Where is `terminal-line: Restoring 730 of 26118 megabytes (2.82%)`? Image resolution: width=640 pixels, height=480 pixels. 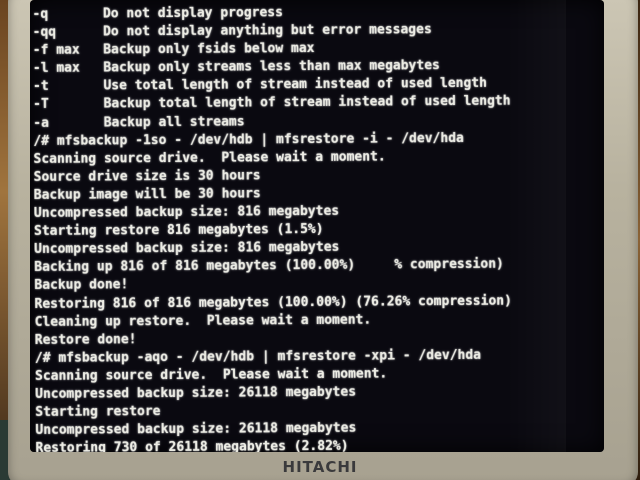 terminal-line: Restoring 730 of 26118 megabytes (2.82%) is located at coordinates (192, 445).